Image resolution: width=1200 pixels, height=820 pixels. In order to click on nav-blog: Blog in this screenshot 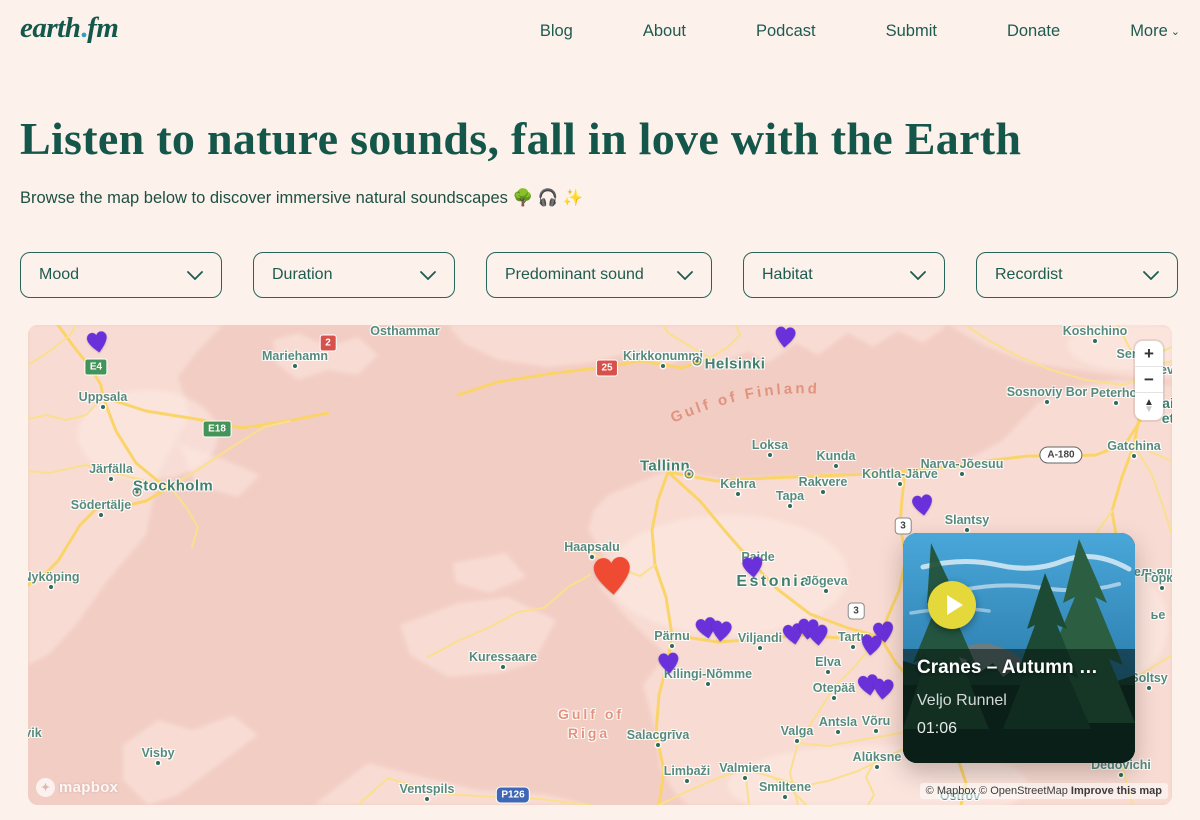, I will do `click(556, 31)`.